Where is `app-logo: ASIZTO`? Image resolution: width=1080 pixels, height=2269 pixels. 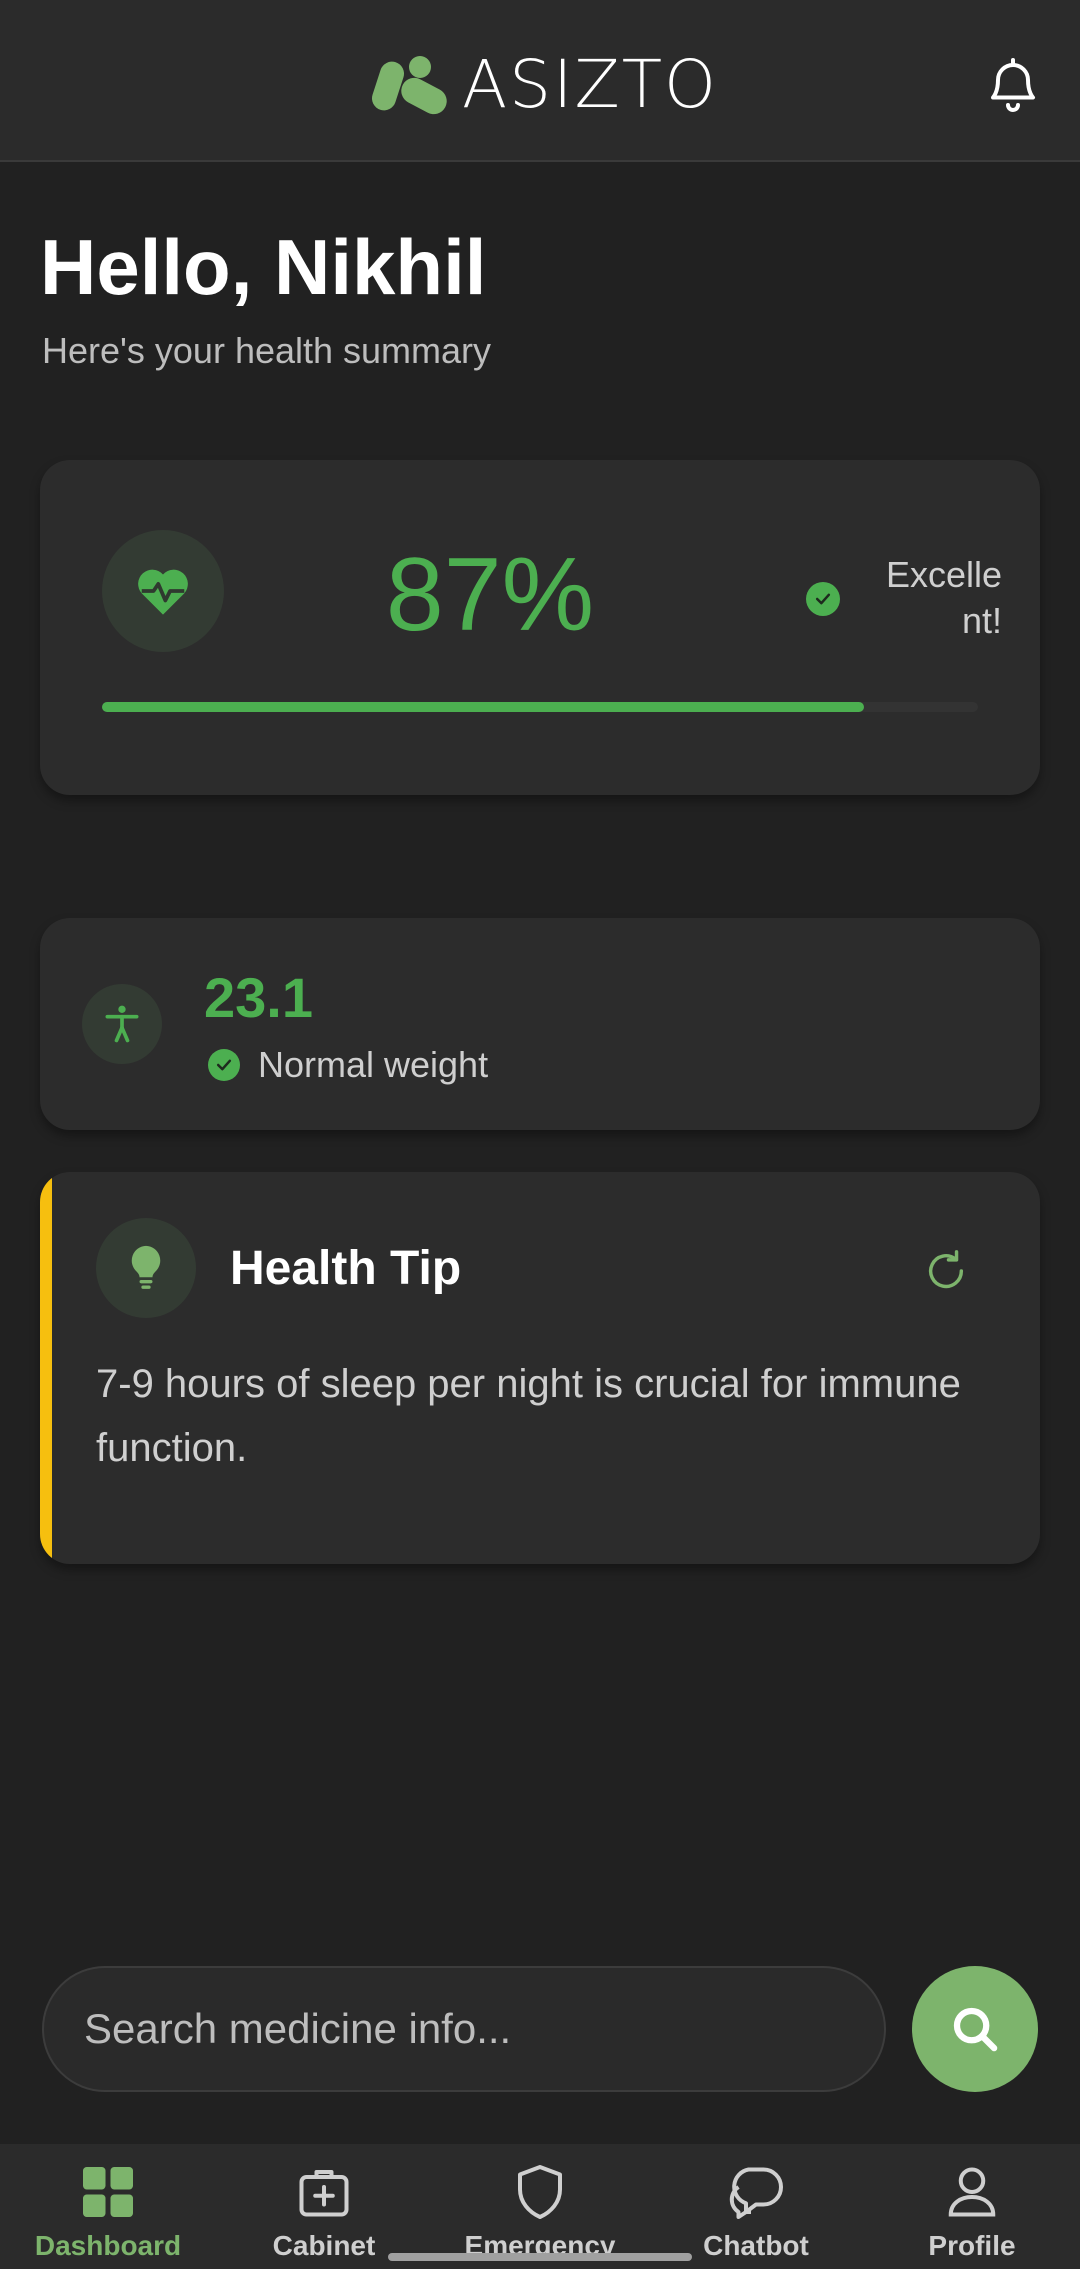 app-logo: ASIZTO is located at coordinates (544, 85).